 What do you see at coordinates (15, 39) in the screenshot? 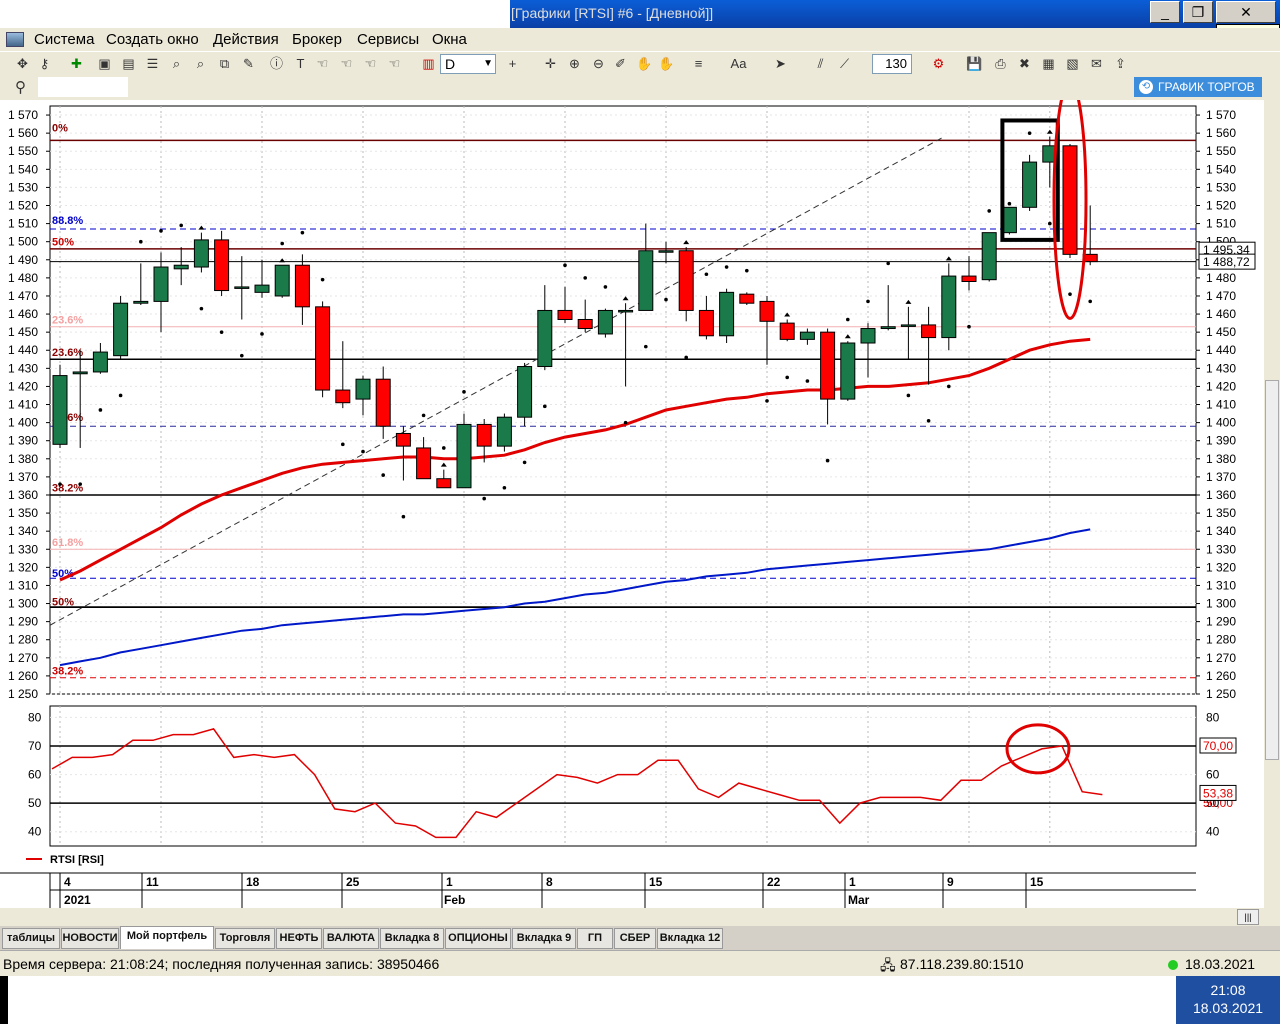
I see `app-icon` at bounding box center [15, 39].